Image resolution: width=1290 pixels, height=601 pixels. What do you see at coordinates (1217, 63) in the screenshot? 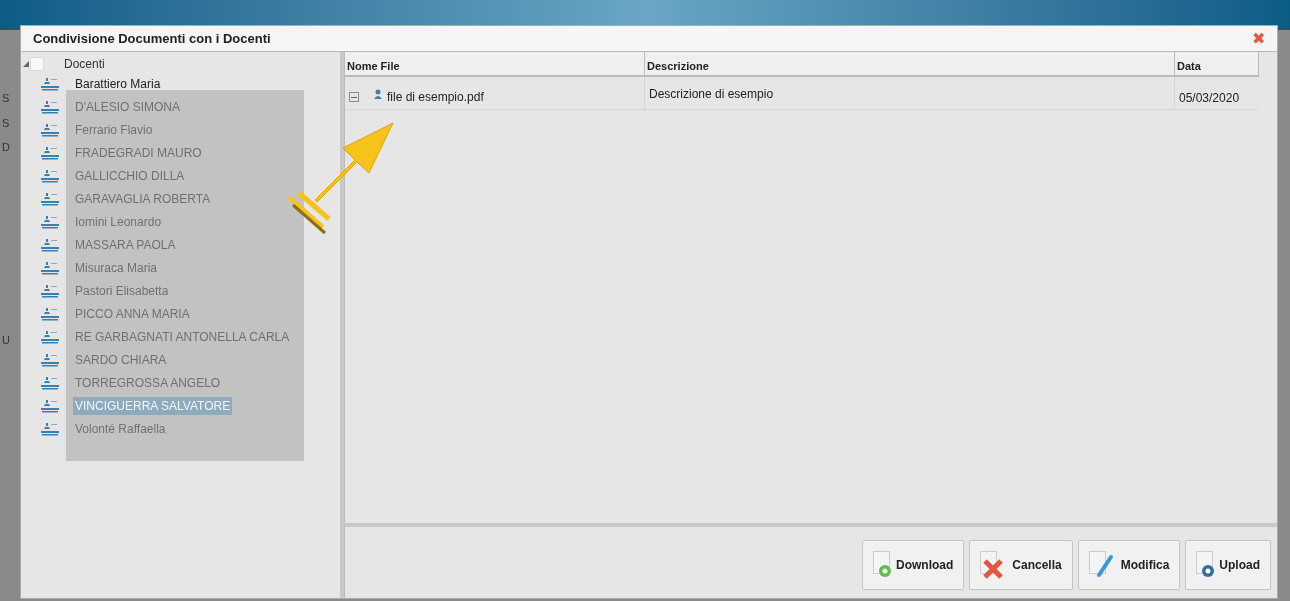
I see `column-header: Data` at bounding box center [1217, 63].